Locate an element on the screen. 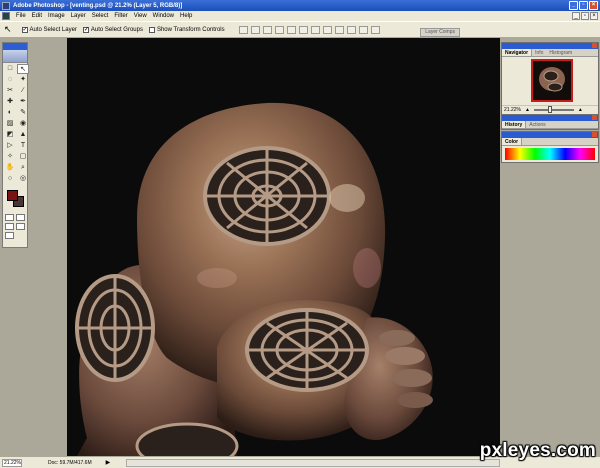  blur-tool-icon: ◩ is located at coordinates (10, 135).